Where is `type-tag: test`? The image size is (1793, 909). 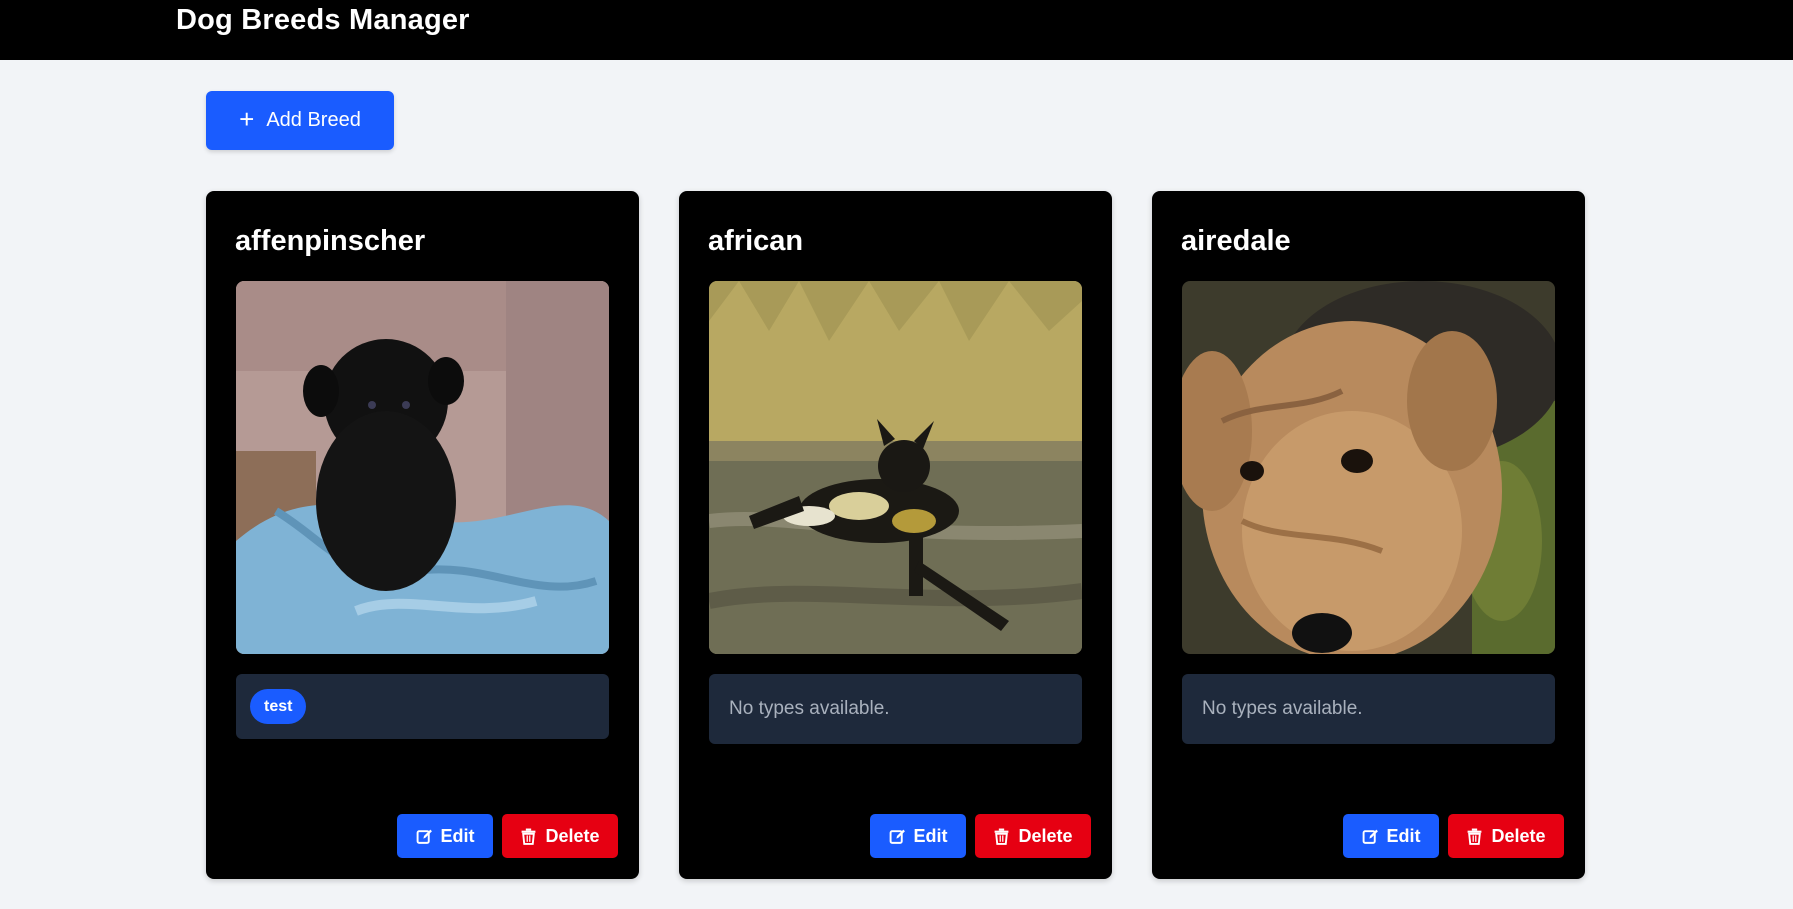 type-tag: test is located at coordinates (278, 706).